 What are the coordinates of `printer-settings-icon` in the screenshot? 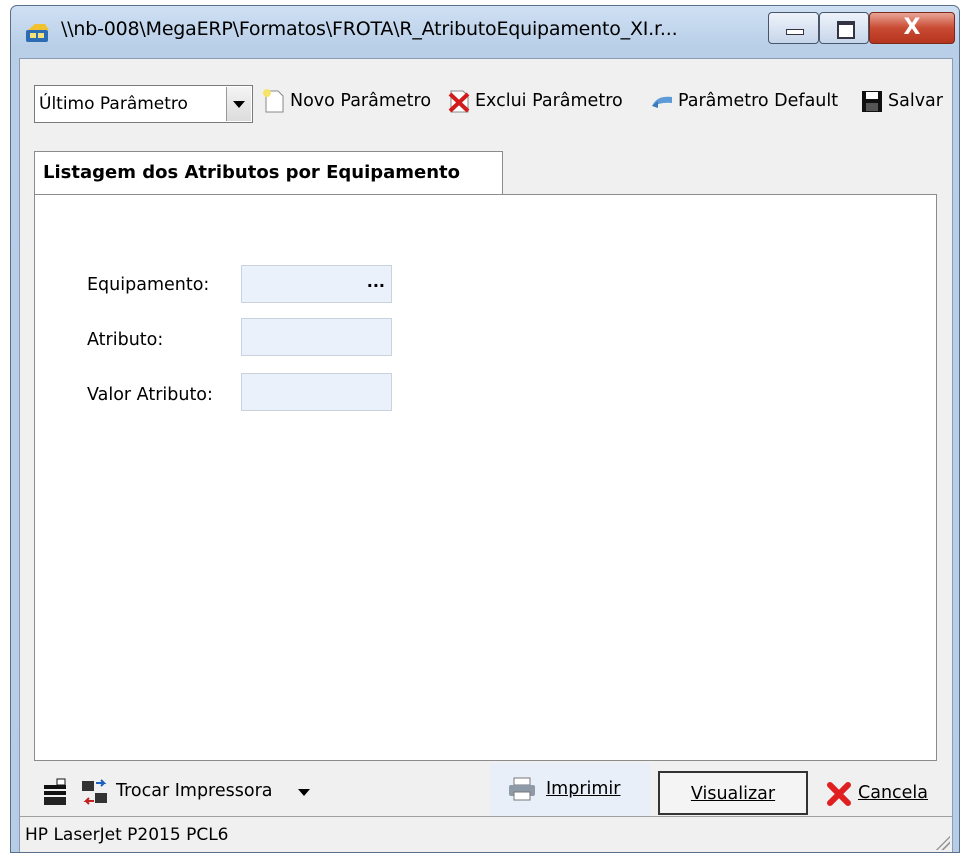 It's located at (56, 792).